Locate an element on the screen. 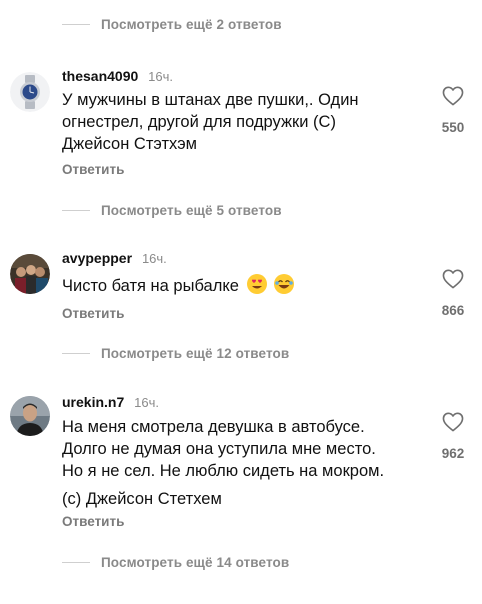 This screenshot has width=482, height=604. comment-line: Чисто батя на рыбалке is located at coordinates (242, 285).